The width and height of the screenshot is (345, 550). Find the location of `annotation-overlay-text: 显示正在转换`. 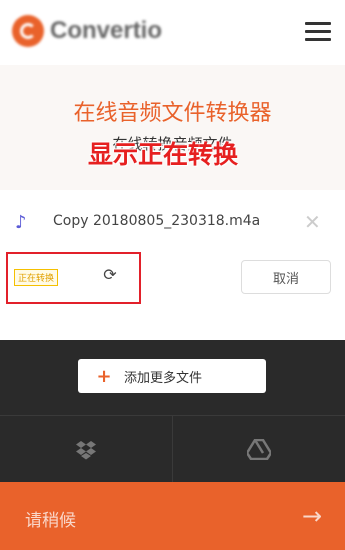

annotation-overlay-text: 显示正在转换 is located at coordinates (163, 154).